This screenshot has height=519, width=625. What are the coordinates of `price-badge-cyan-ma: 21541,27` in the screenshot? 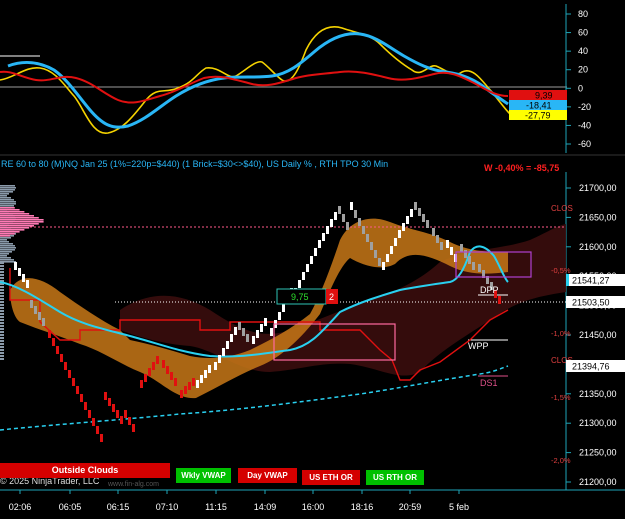 It's located at (595, 280).